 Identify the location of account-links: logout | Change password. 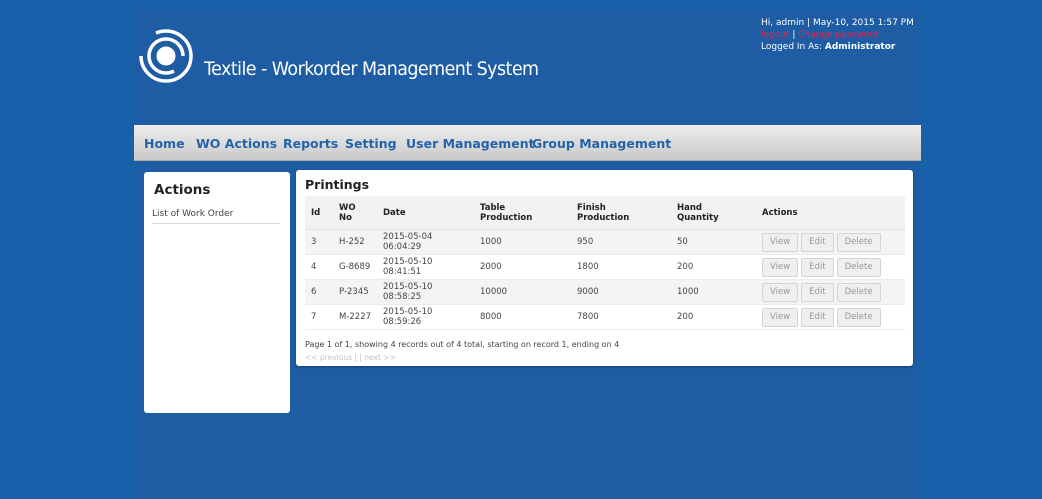
(837, 35).